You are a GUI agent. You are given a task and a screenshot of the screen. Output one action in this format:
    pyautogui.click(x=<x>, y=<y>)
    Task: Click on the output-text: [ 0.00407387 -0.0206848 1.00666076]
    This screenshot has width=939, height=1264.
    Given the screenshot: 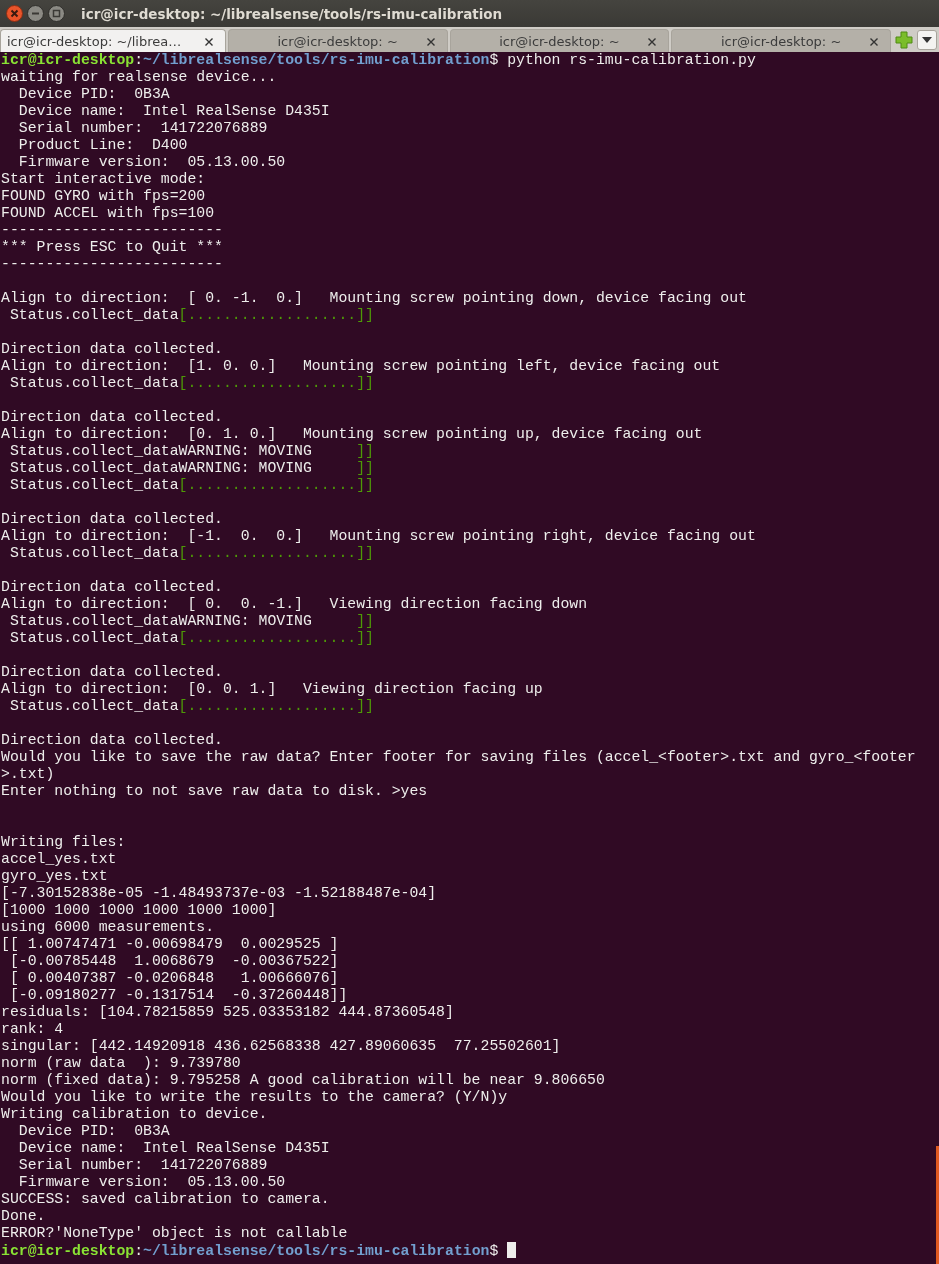 What is the action you would take?
    pyautogui.click(x=173, y=978)
    